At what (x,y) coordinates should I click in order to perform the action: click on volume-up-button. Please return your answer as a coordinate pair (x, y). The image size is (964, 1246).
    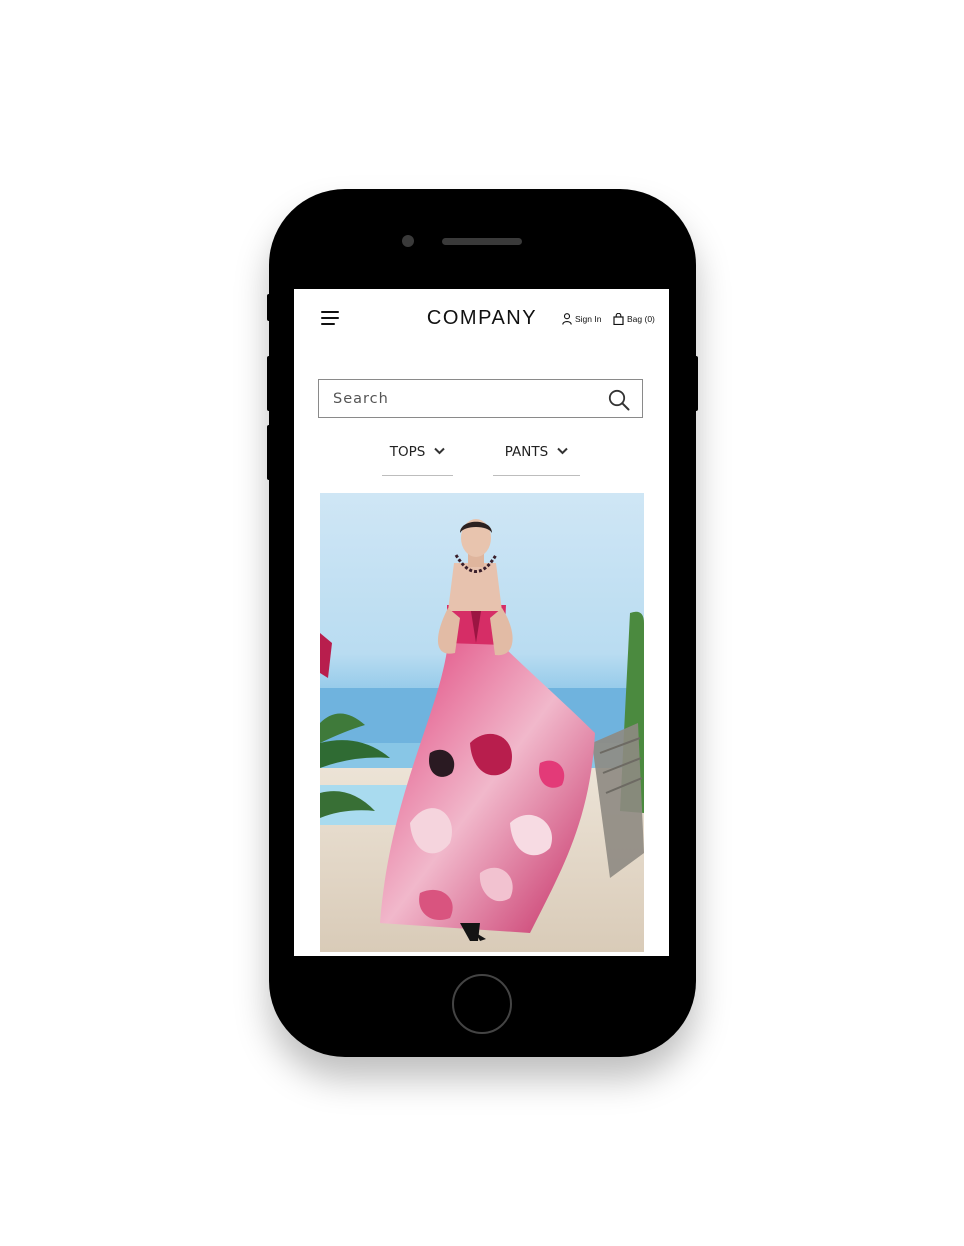
    Looking at the image, I should click on (269, 383).